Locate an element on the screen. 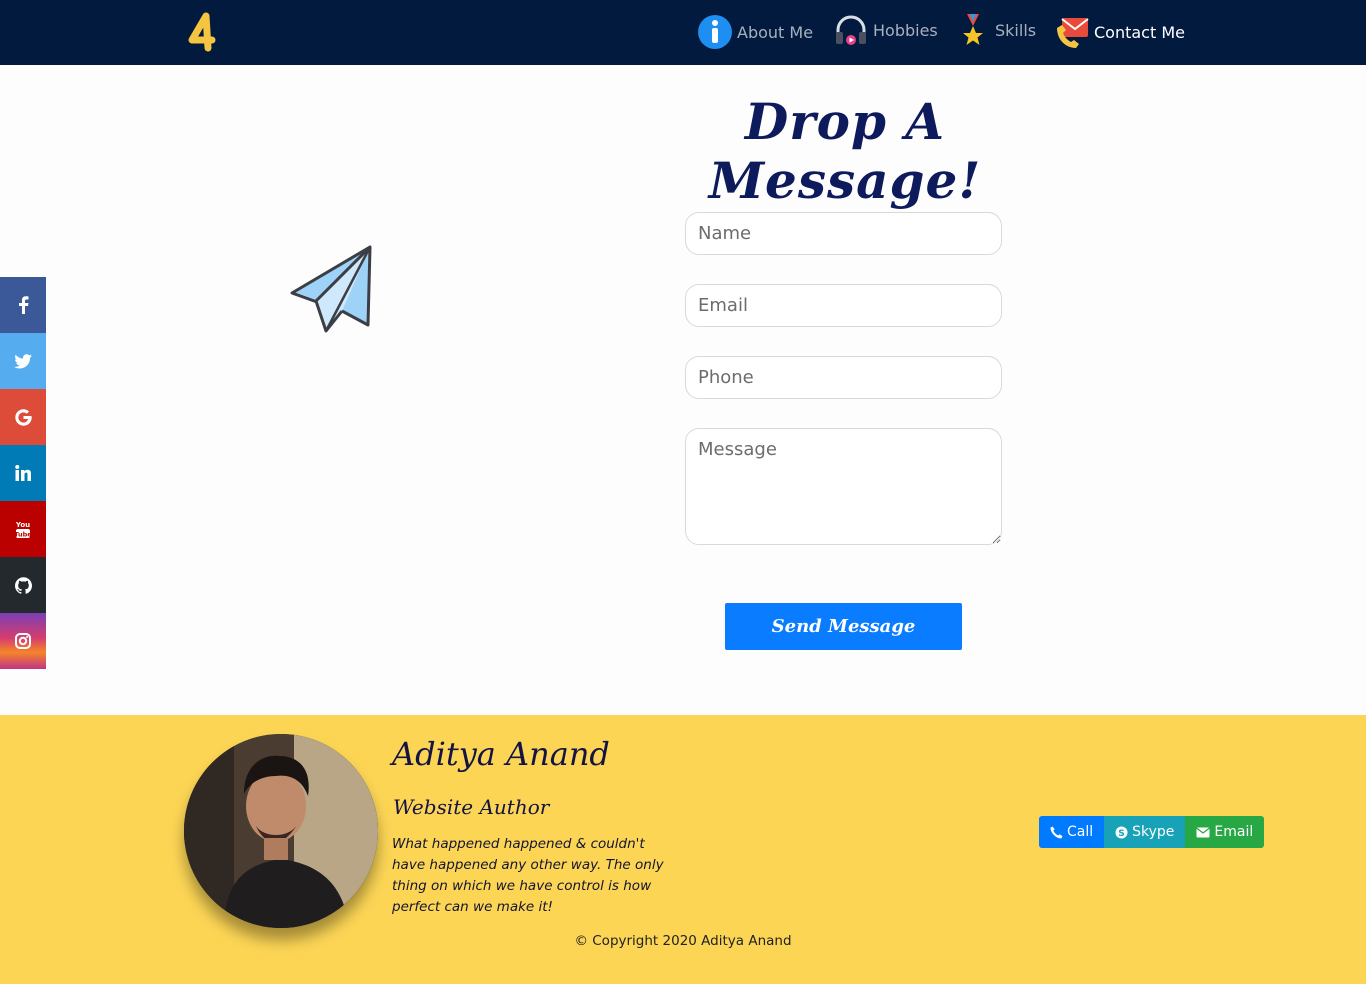 The height and width of the screenshot is (984, 1366). instagram-link is located at coordinates (23, 641).